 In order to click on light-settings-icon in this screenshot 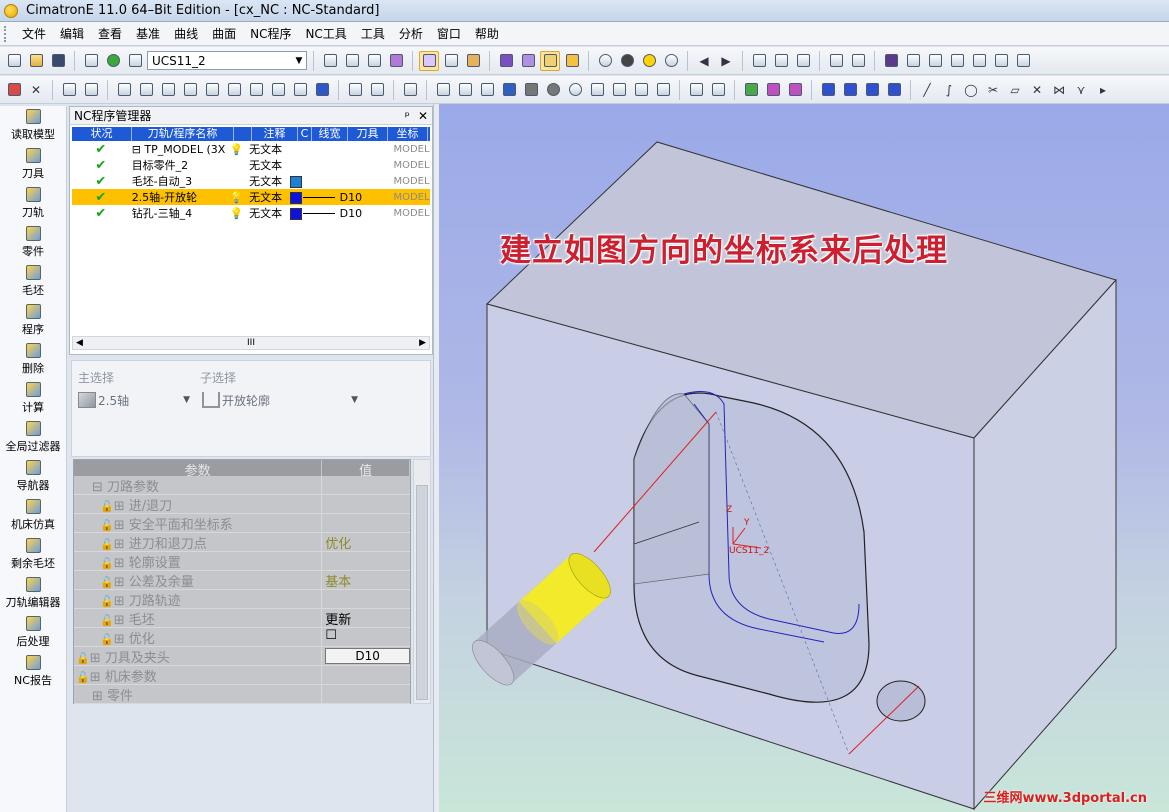, I will do `click(671, 61)`.